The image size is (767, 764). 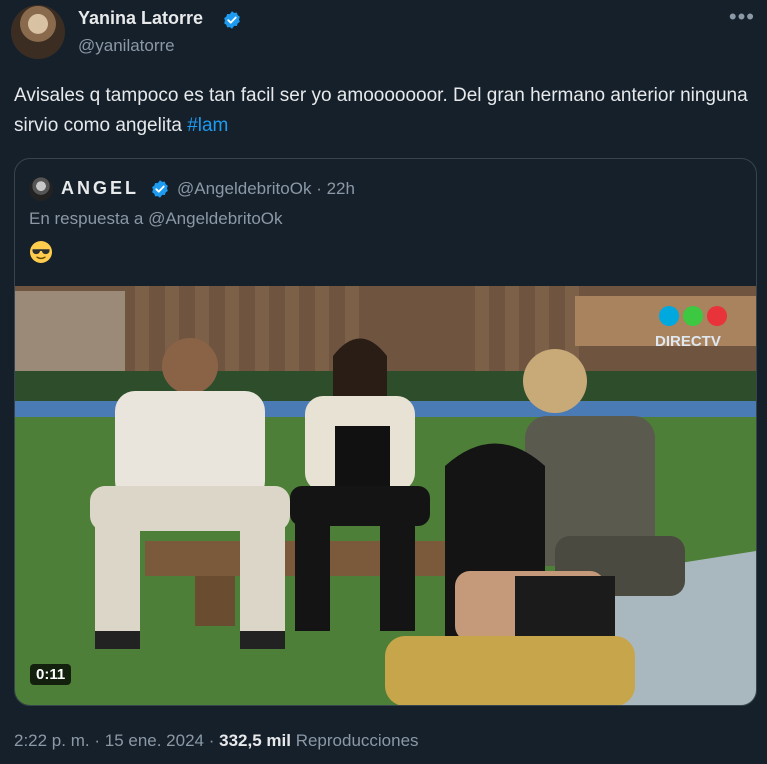 I want to click on quoted-time: 22h, so click(x=341, y=188).